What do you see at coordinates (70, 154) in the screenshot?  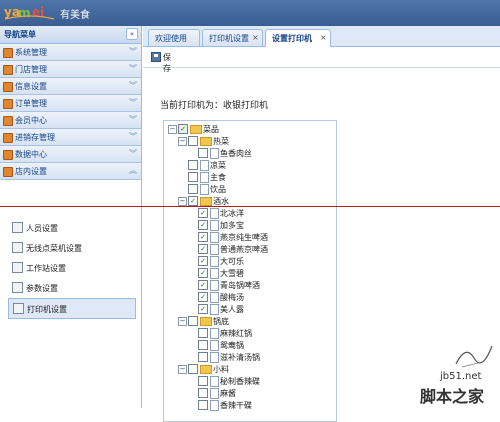 I see `sidebar-menu-item: 数据中心 ︾` at bounding box center [70, 154].